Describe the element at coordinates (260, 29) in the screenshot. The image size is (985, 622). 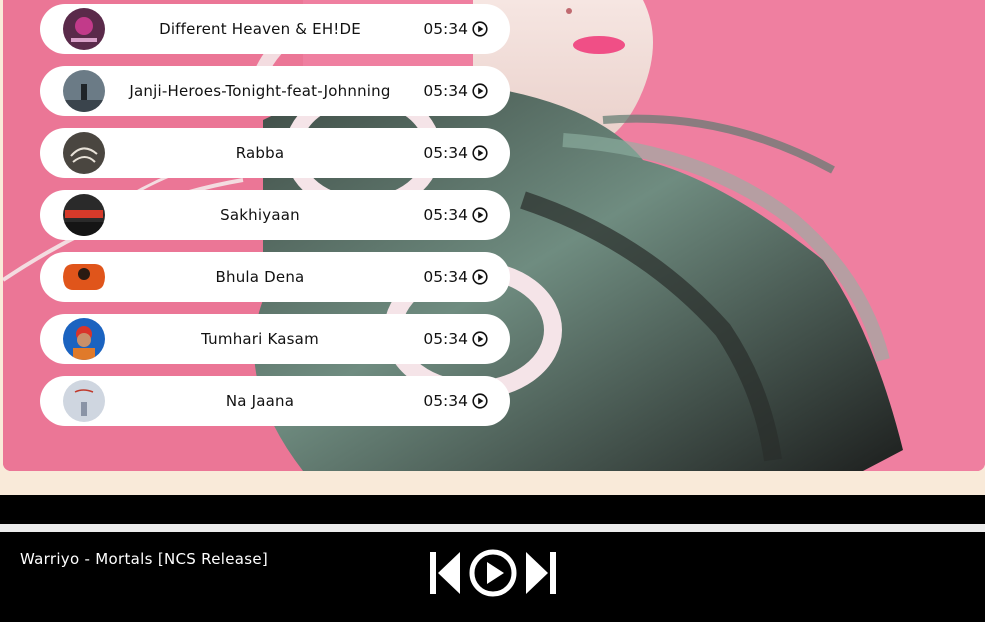
I see `song-title: Different Heaven & EH!DE` at that location.